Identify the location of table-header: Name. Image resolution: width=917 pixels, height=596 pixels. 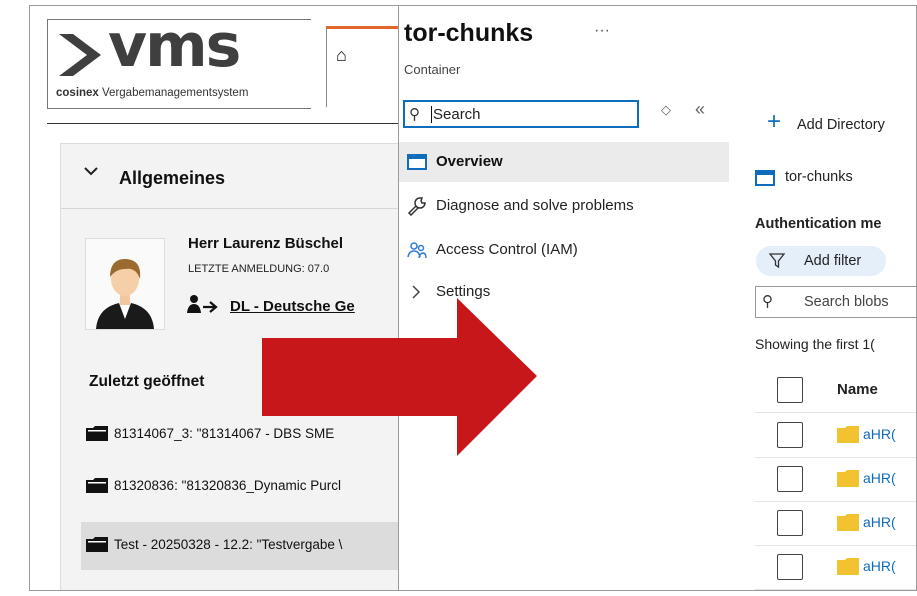
(835, 390).